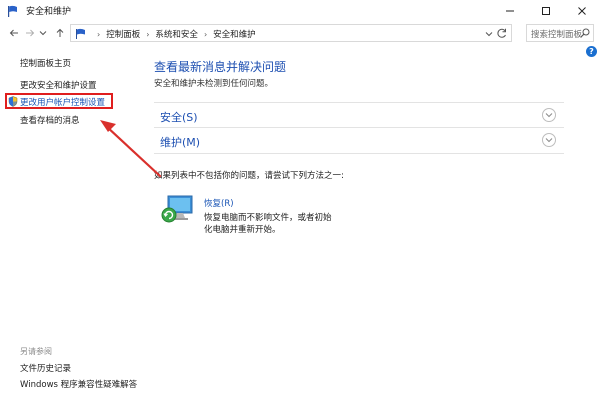 This screenshot has width=600, height=404. Describe the element at coordinates (13, 101) in the screenshot. I see `shield-icon` at that location.